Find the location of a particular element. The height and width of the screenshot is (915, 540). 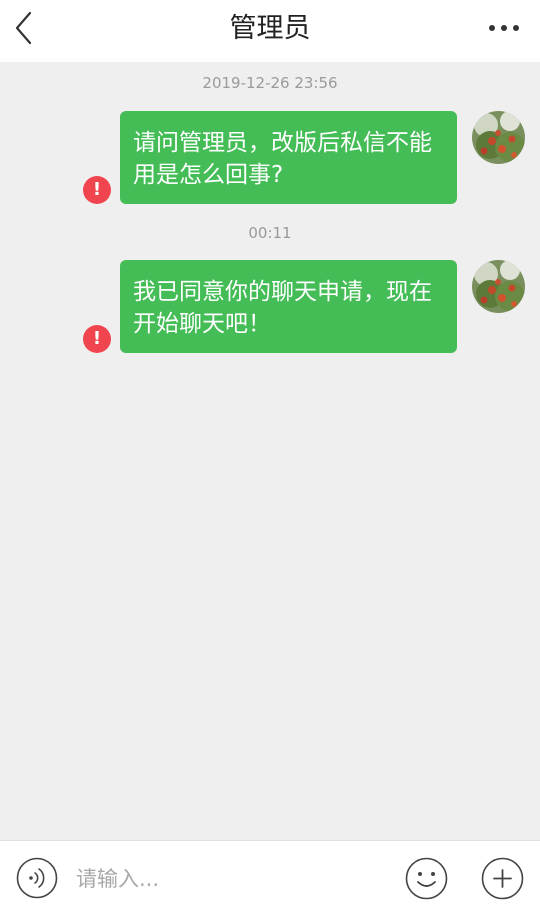

input-bar is located at coordinates (270, 877).